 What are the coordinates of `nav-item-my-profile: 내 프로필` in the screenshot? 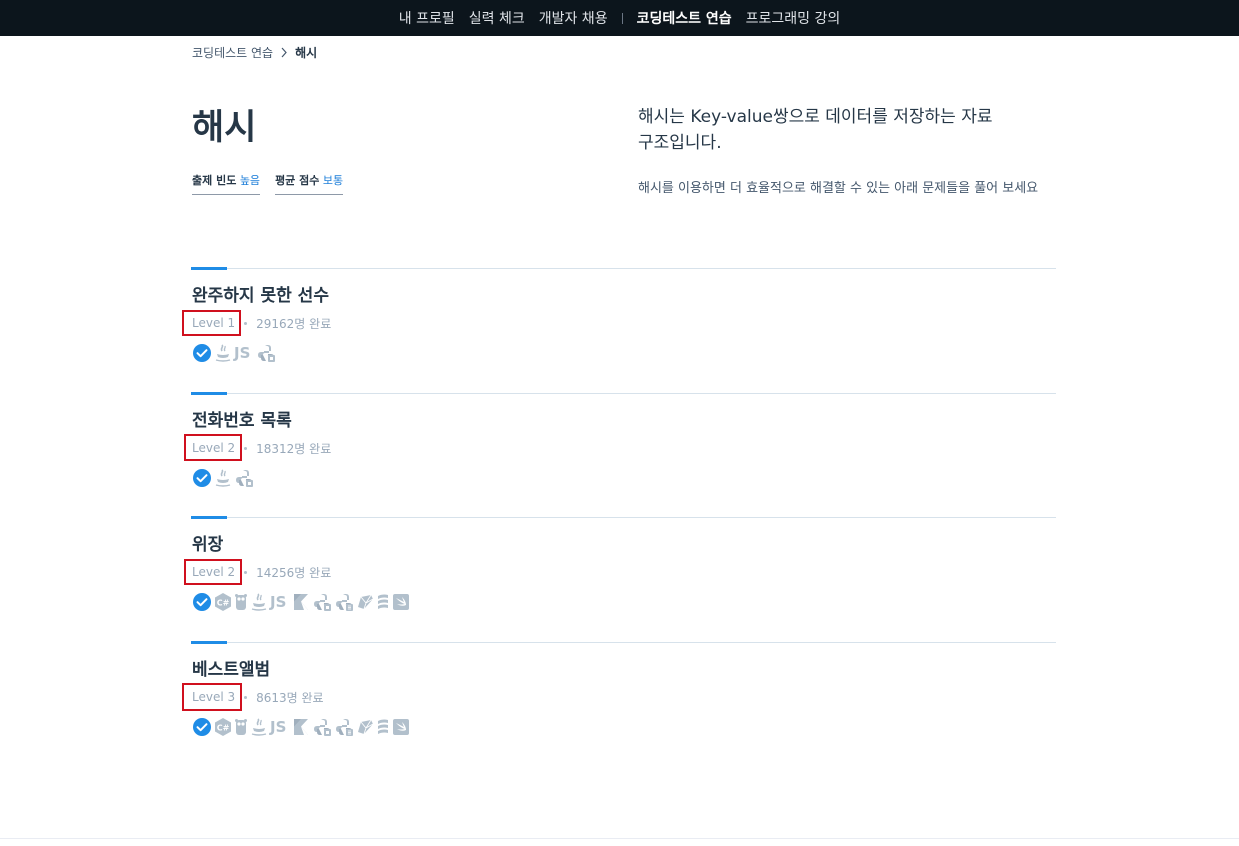 It's located at (427, 18).